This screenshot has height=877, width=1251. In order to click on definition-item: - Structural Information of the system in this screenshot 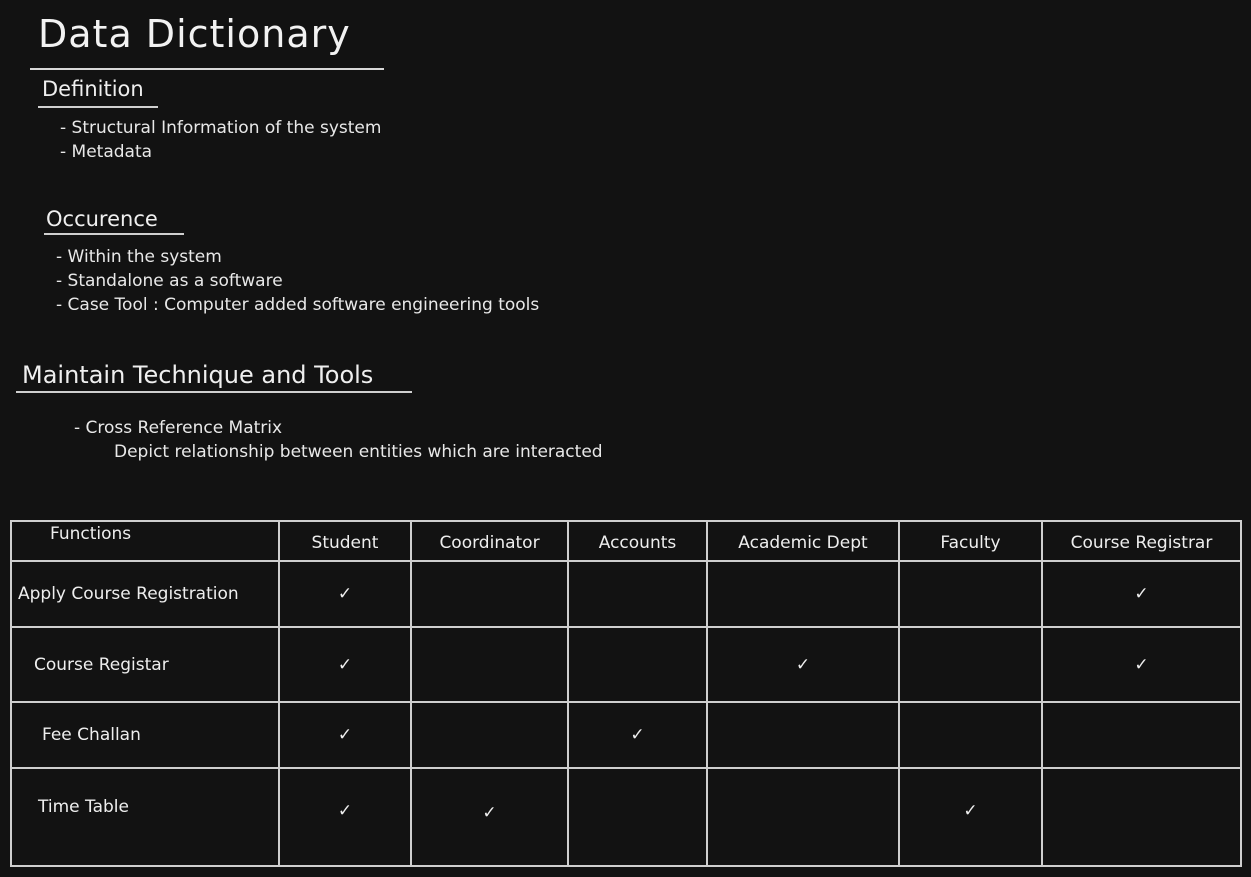, I will do `click(221, 128)`.